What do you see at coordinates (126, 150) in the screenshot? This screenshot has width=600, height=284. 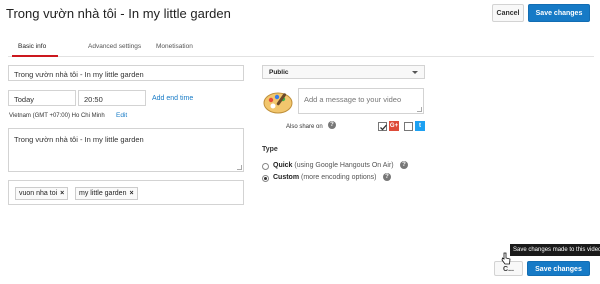 I see `description-textarea: Trong vườn nhà tôi - In my little garden` at bounding box center [126, 150].